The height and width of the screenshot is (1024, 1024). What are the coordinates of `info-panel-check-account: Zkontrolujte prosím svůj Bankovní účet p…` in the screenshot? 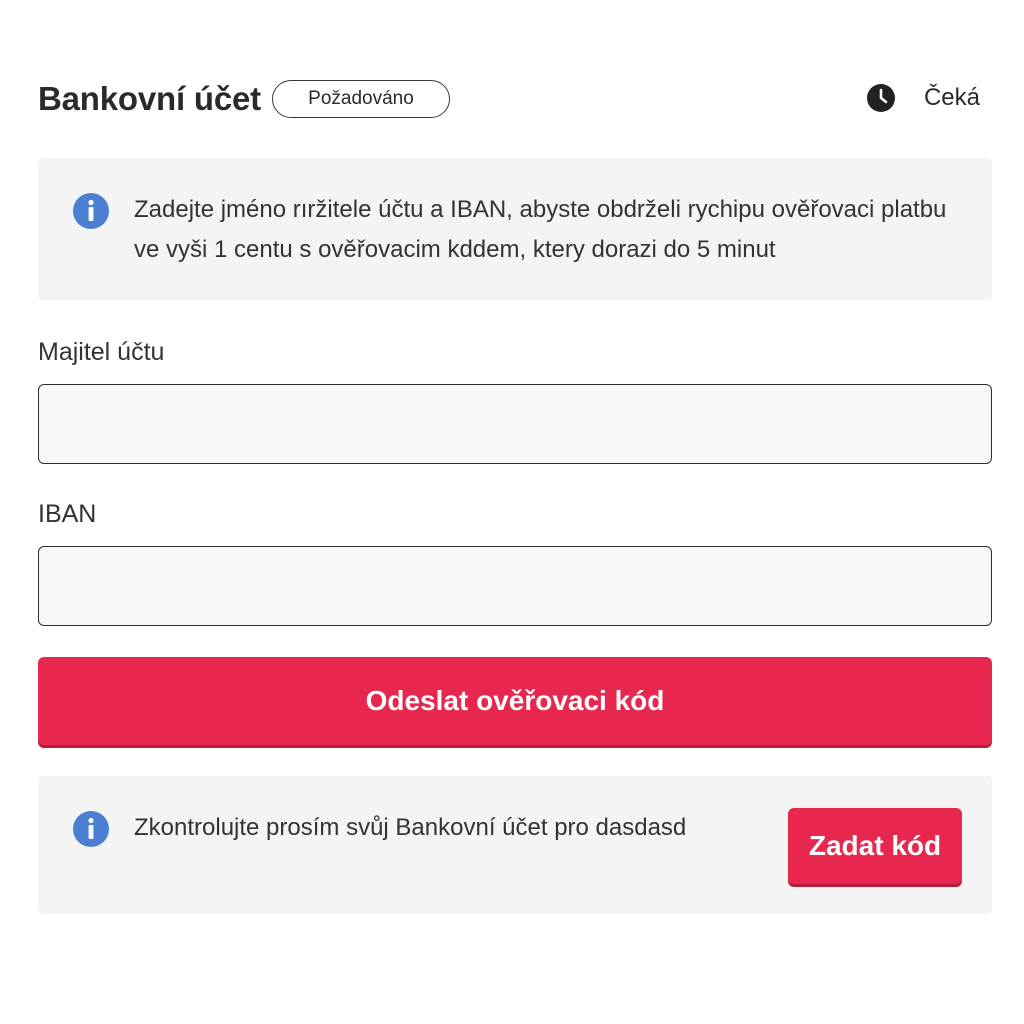 It's located at (515, 845).